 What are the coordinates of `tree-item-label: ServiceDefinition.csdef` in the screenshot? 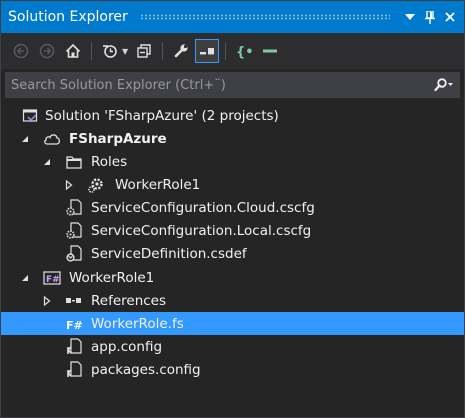 It's located at (169, 253).